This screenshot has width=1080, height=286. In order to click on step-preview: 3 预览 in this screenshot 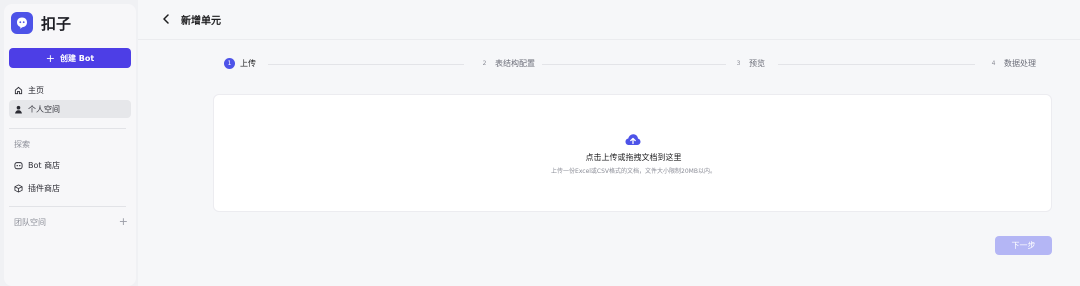, I will do `click(749, 63)`.